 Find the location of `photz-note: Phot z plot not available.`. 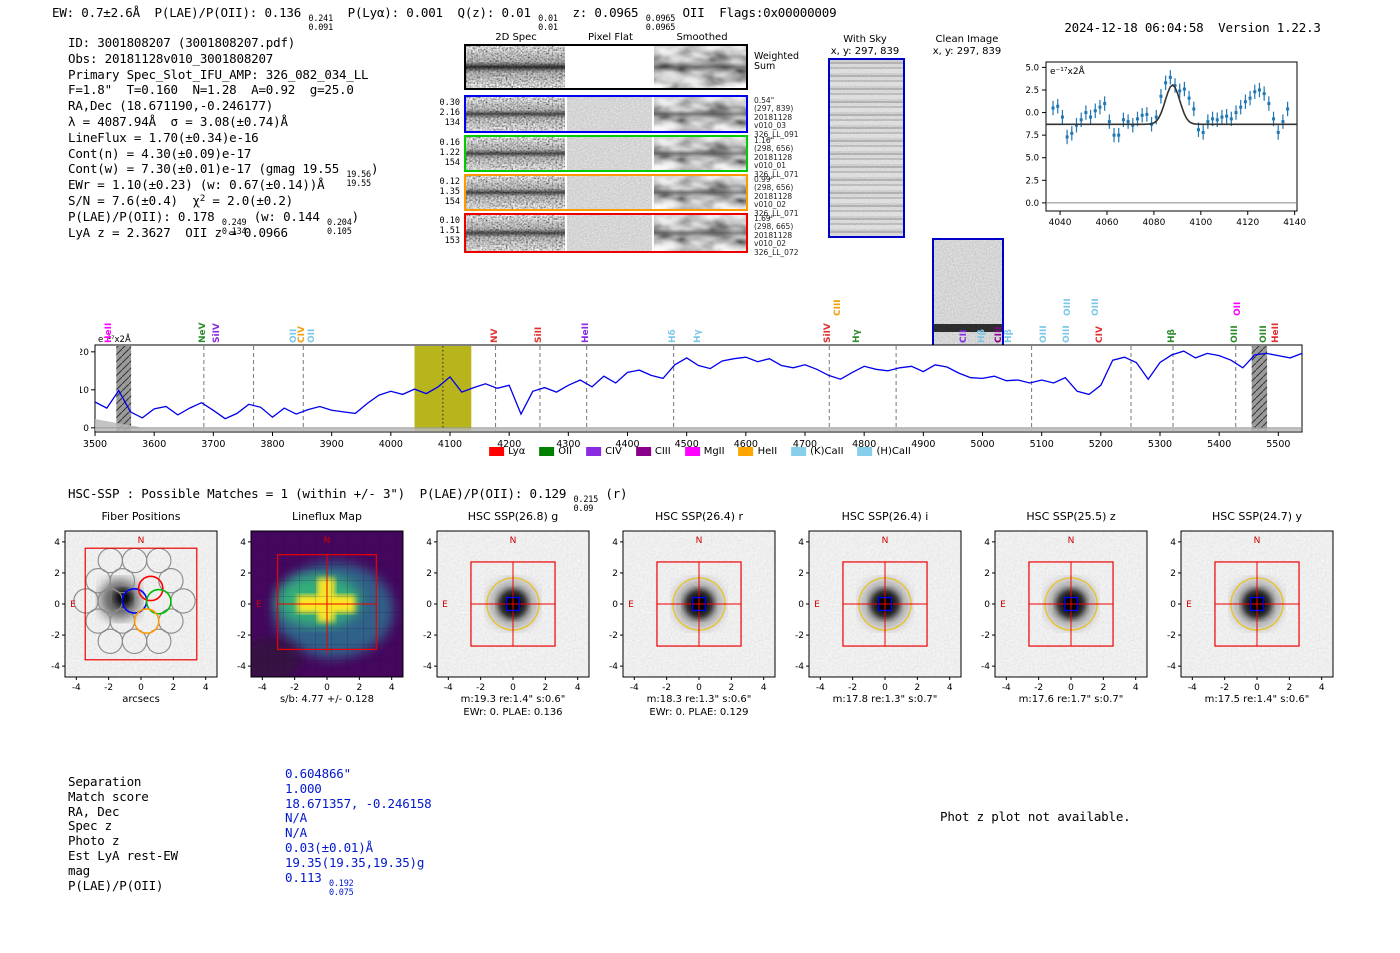

photz-note: Phot z plot not available. is located at coordinates (1035, 816).